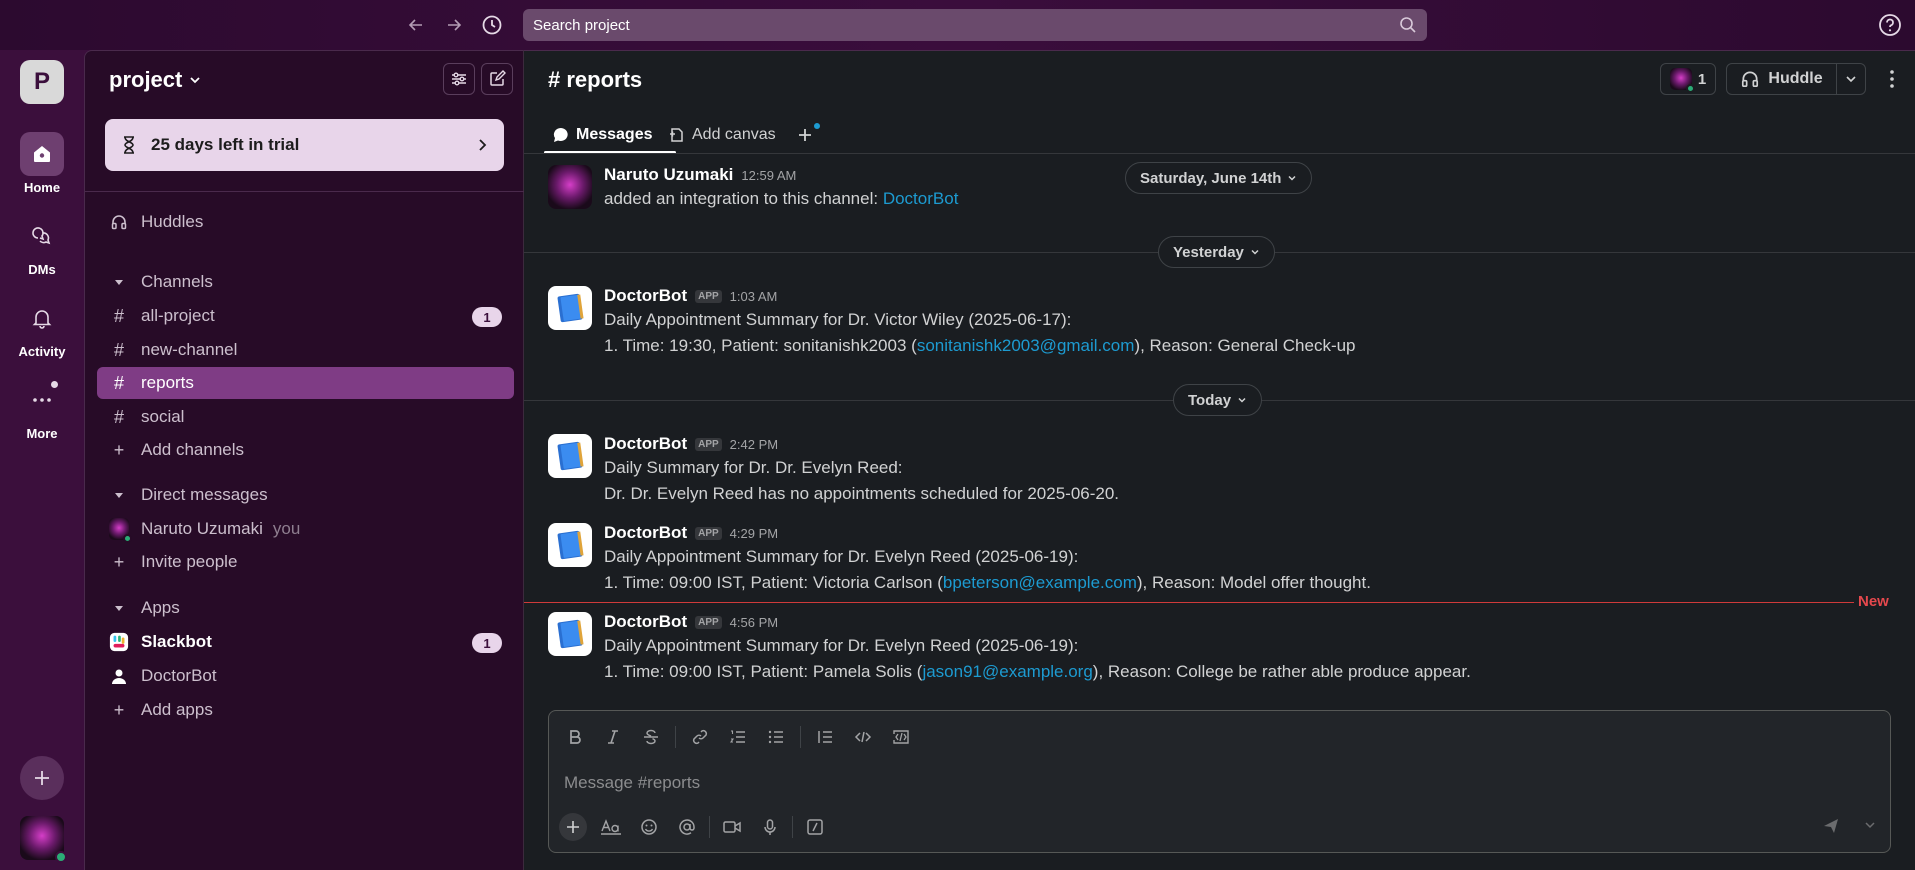 The image size is (1915, 870). What do you see at coordinates (119, 709) in the screenshot?
I see `plus-icon: +` at bounding box center [119, 709].